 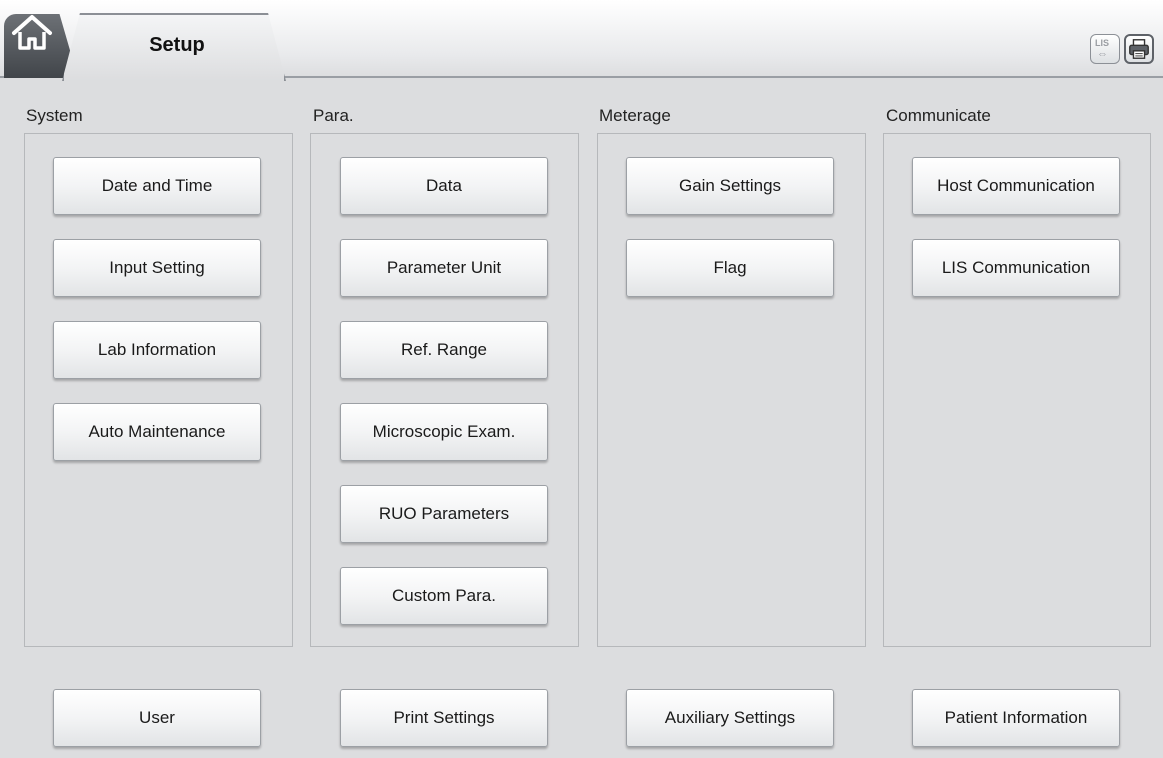 What do you see at coordinates (444, 432) in the screenshot?
I see `microscopic-exam-button: Microscopic Exam.` at bounding box center [444, 432].